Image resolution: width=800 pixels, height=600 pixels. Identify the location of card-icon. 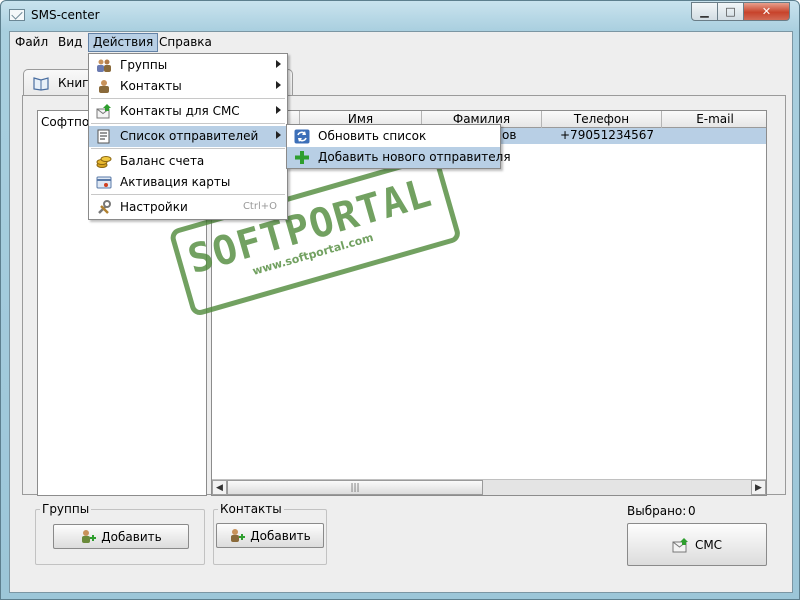
(104, 182).